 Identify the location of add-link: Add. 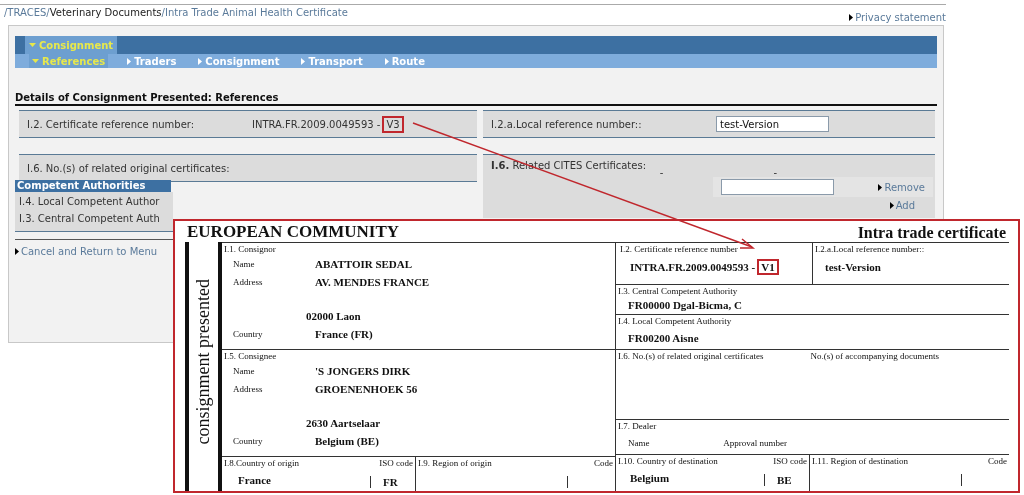
(902, 205).